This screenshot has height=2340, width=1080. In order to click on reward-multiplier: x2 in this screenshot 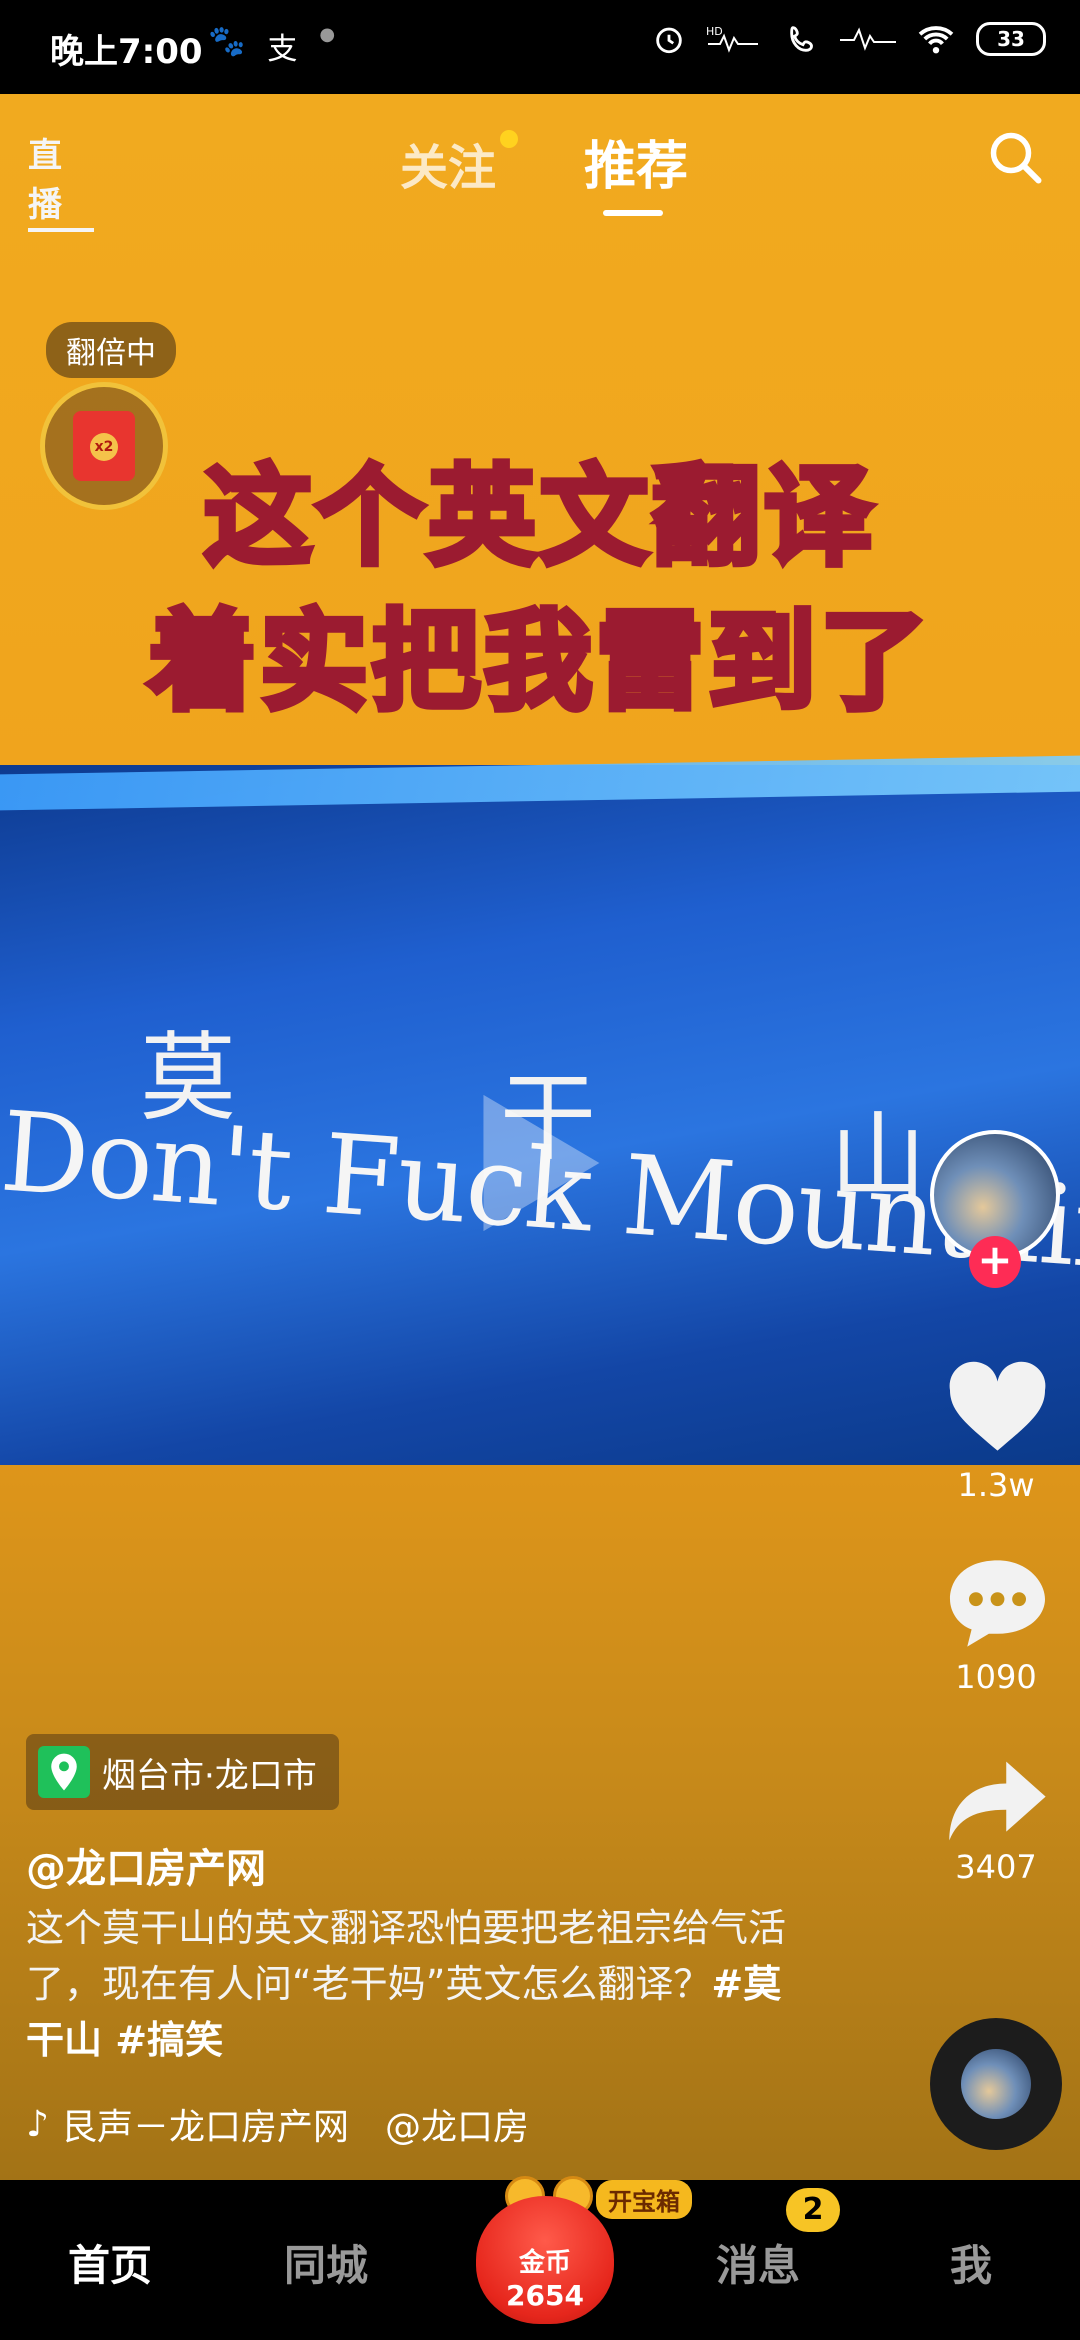, I will do `click(104, 447)`.